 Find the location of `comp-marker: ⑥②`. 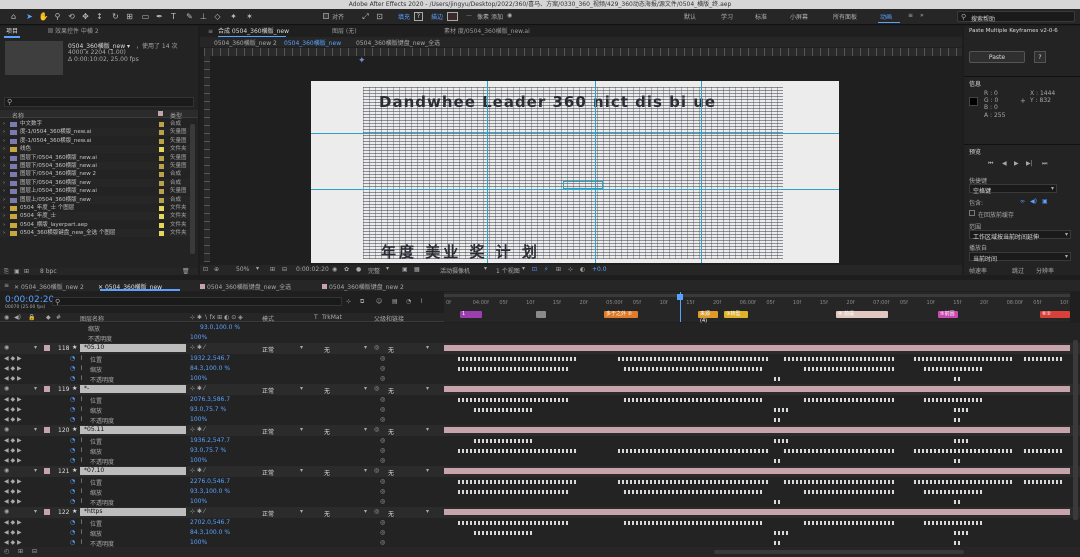

comp-marker: ⑥② is located at coordinates (1055, 314).